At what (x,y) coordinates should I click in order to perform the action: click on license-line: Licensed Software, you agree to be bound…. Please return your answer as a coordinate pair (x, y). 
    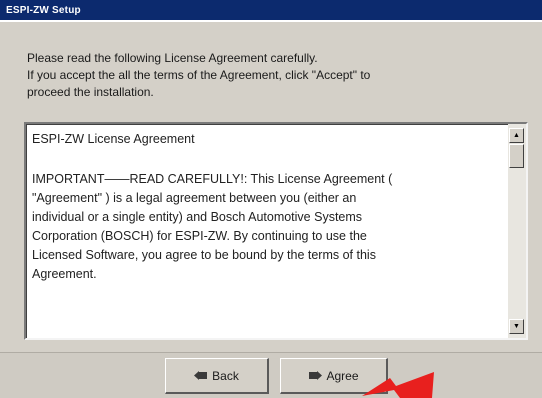
    Looking at the image, I should click on (204, 255).